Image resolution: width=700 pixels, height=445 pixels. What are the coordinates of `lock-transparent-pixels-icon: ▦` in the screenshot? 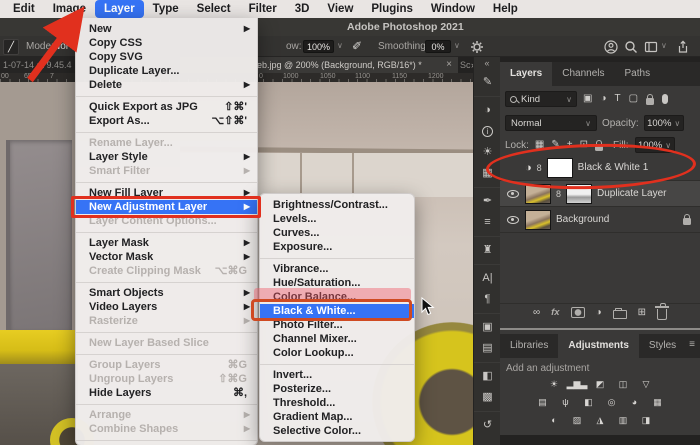 It's located at (539, 145).